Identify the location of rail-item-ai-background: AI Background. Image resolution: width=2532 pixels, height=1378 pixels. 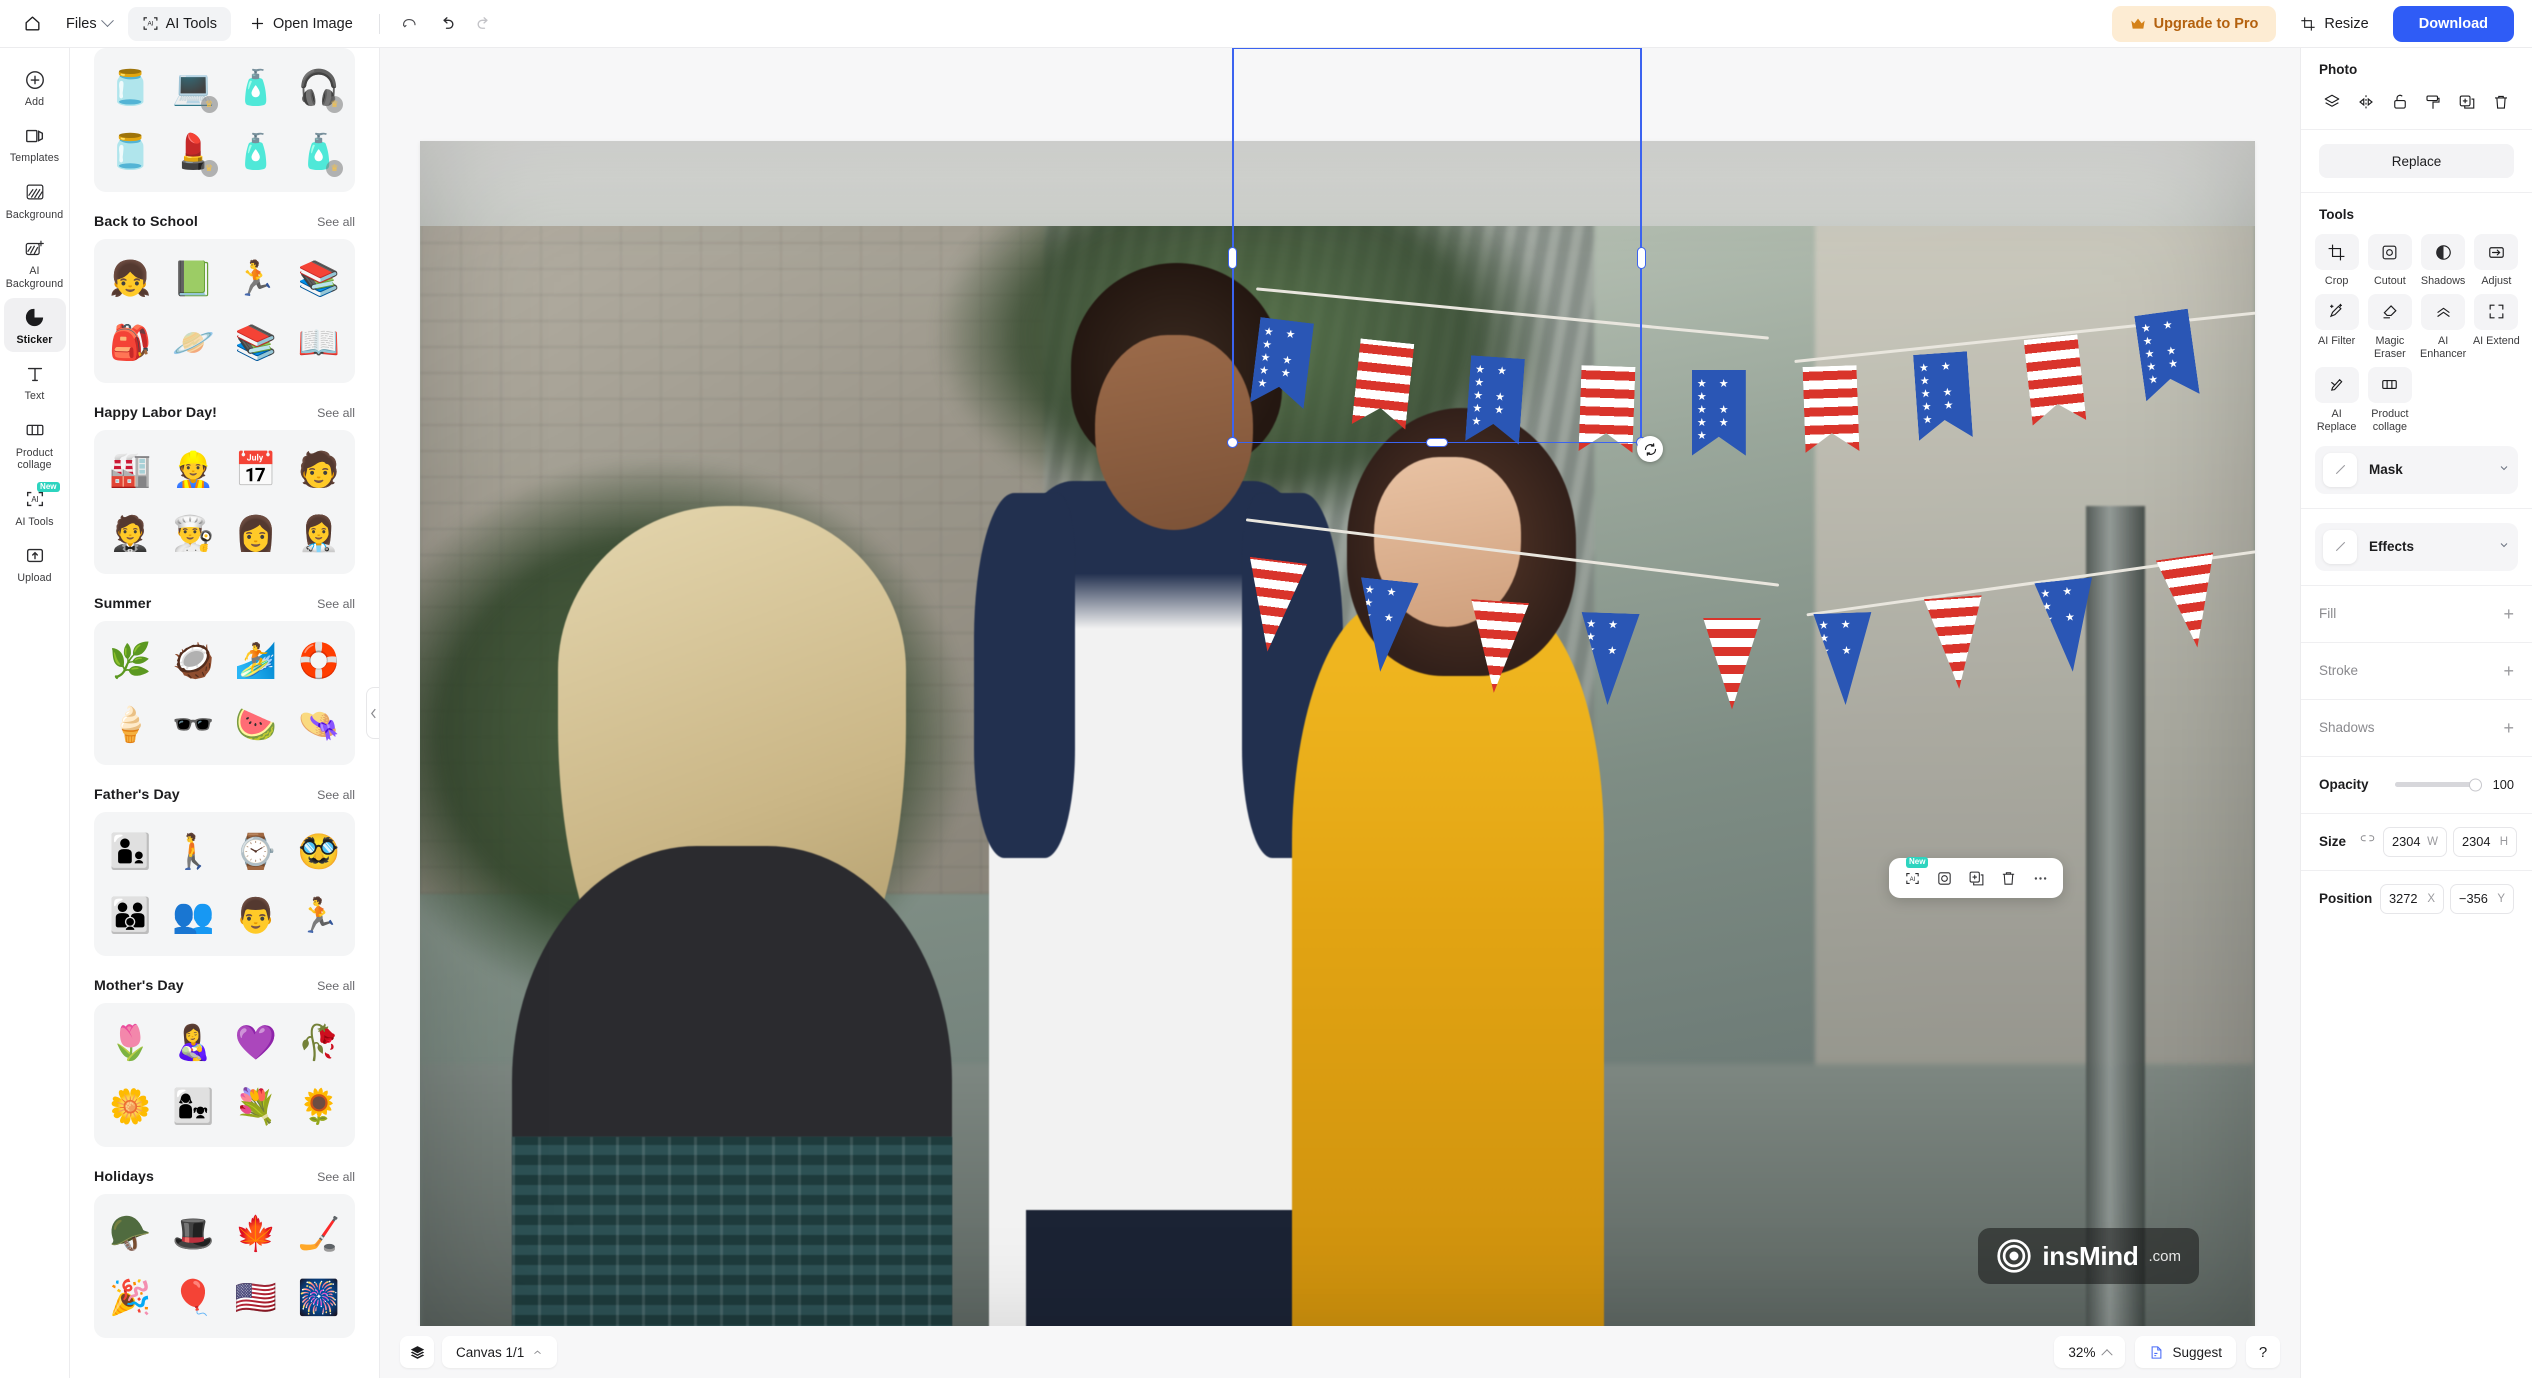
(35, 262).